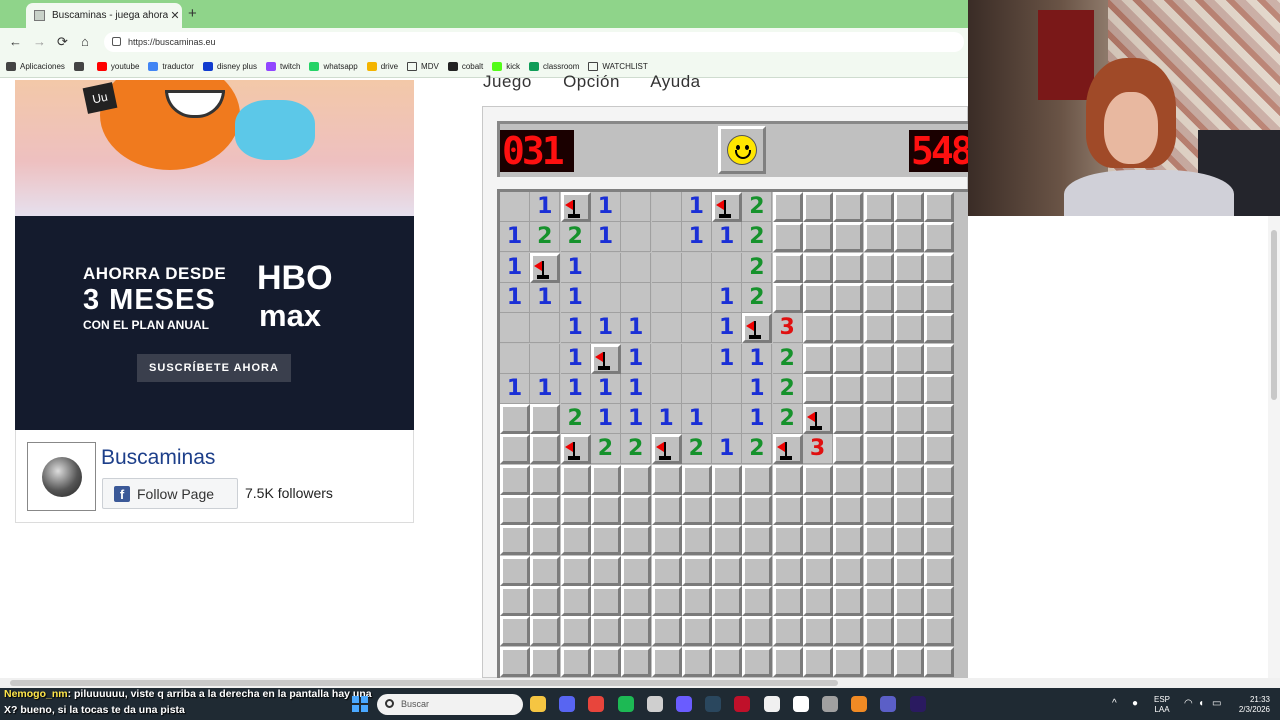 The height and width of the screenshot is (720, 1280). Describe the element at coordinates (1162, 705) in the screenshot. I see `language-indicator: ESP LAA` at that location.